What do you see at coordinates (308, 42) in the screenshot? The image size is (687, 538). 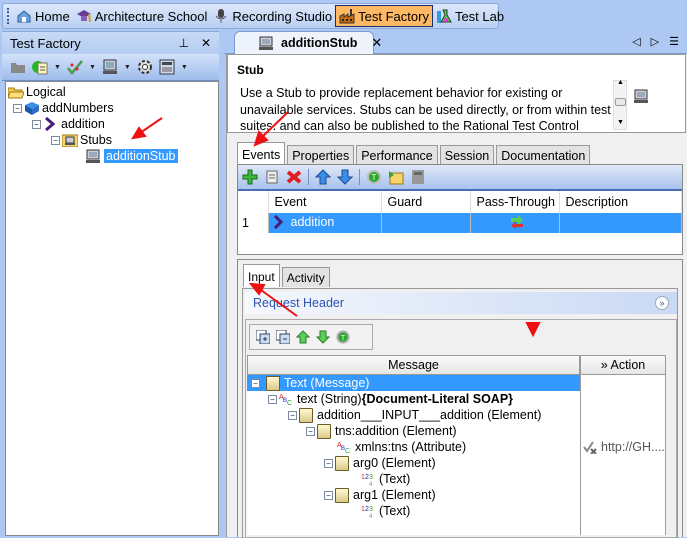 I see `editor-tab-additionstub: additionStub ✕` at bounding box center [308, 42].